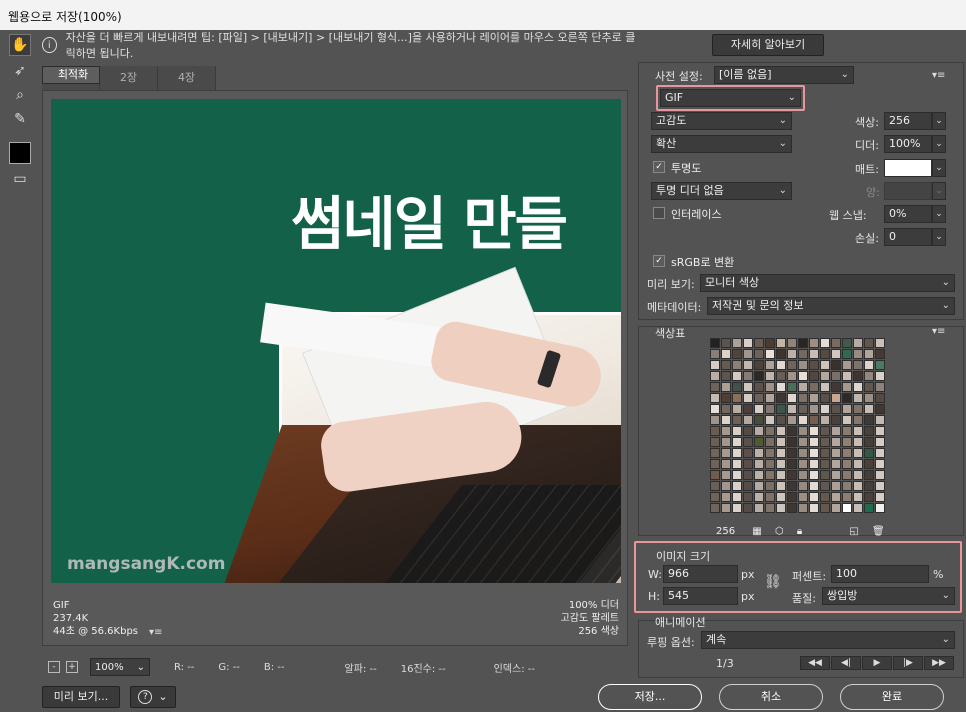  I want to click on map-color-icon: ▦, so click(756, 531).